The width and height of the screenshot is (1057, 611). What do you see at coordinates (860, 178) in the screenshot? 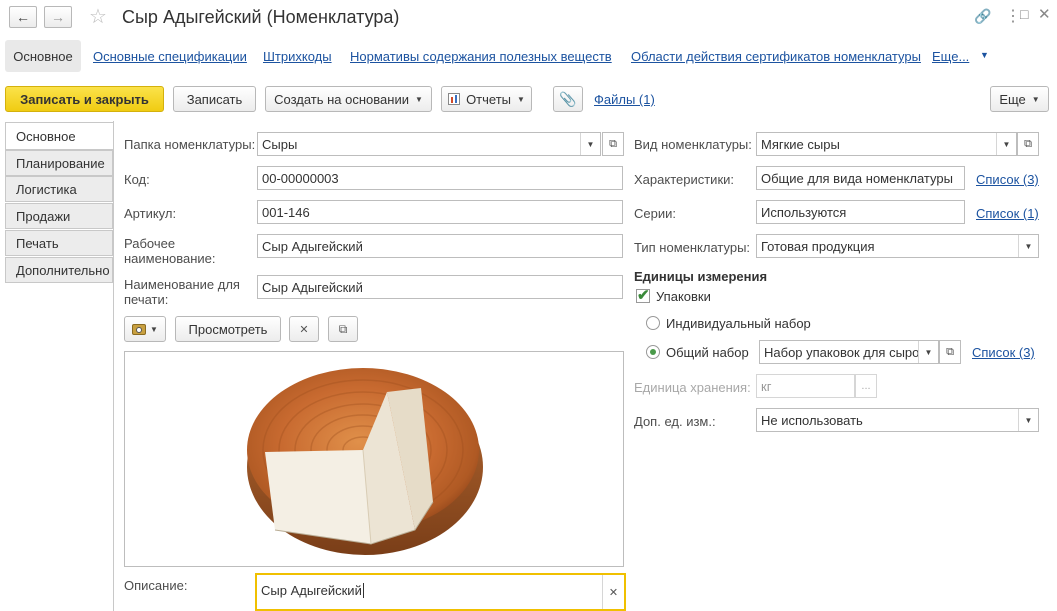
I see `characteristics-field: Общие для вида номенклатуры` at bounding box center [860, 178].